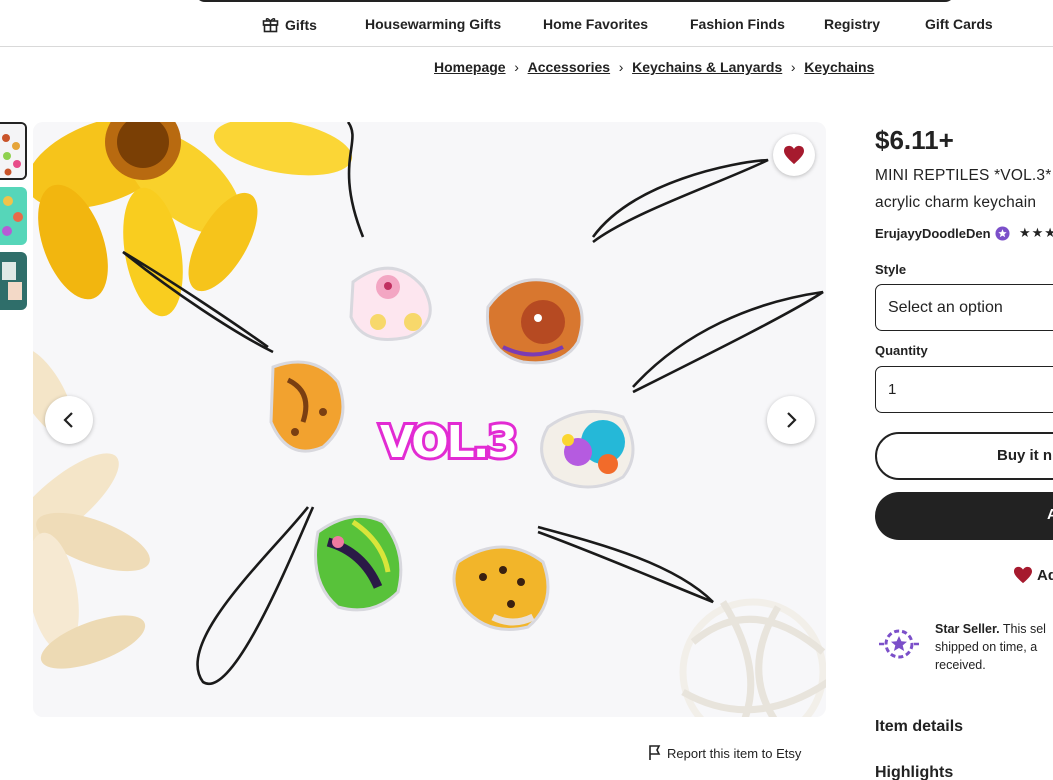  What do you see at coordinates (964, 516) in the screenshot?
I see `add-to-cart-button: A` at bounding box center [964, 516].